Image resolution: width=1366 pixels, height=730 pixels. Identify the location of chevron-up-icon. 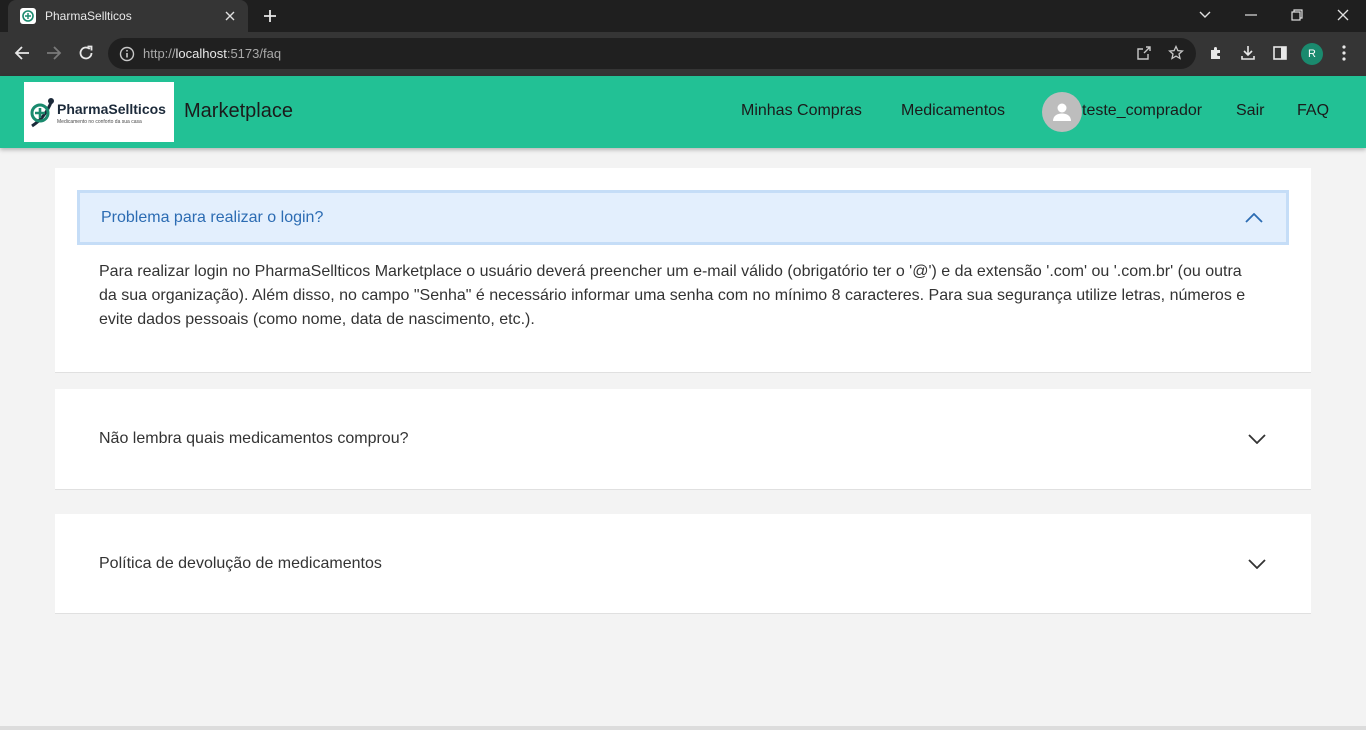
(1254, 218).